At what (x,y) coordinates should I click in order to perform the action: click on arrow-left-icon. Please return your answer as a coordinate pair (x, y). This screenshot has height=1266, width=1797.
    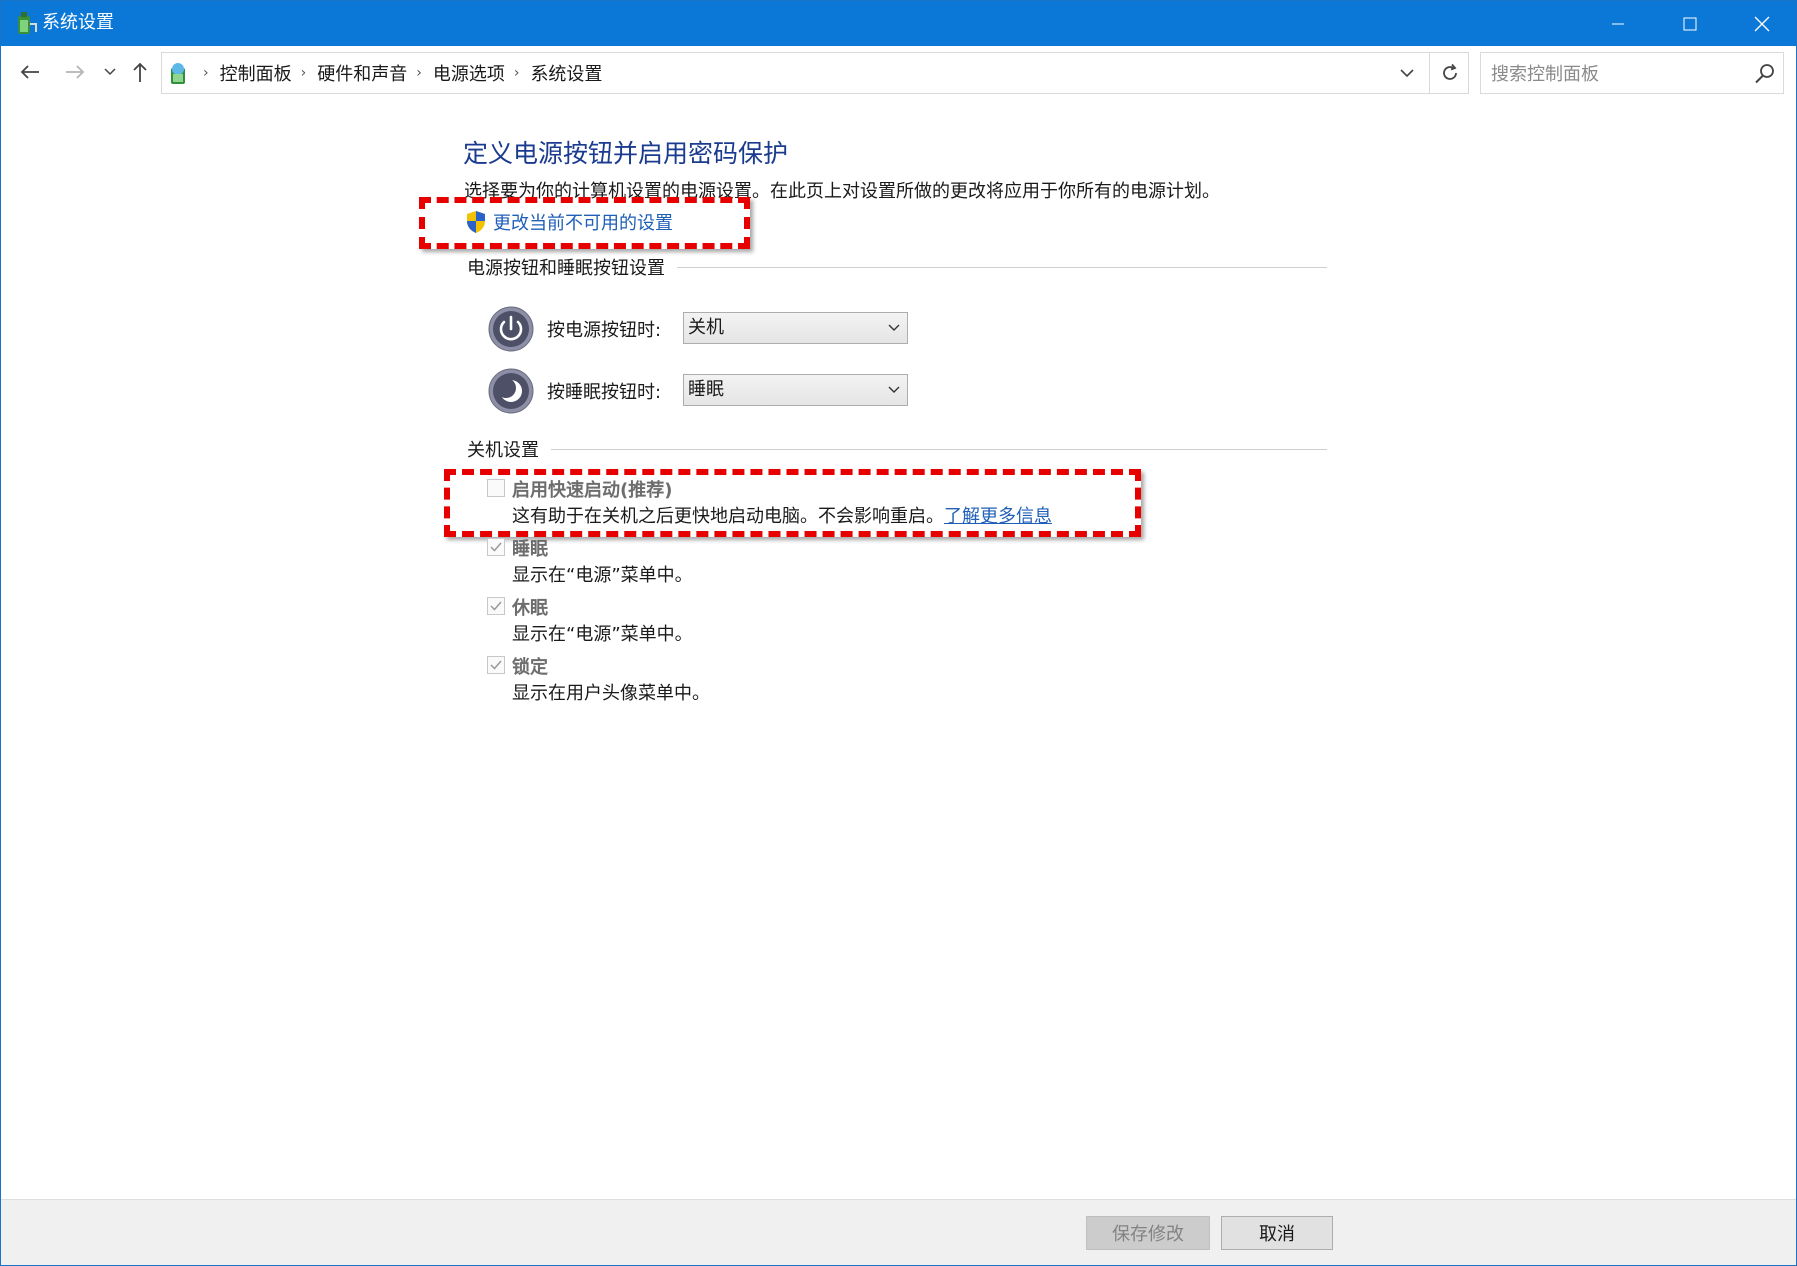
    Looking at the image, I should click on (29, 72).